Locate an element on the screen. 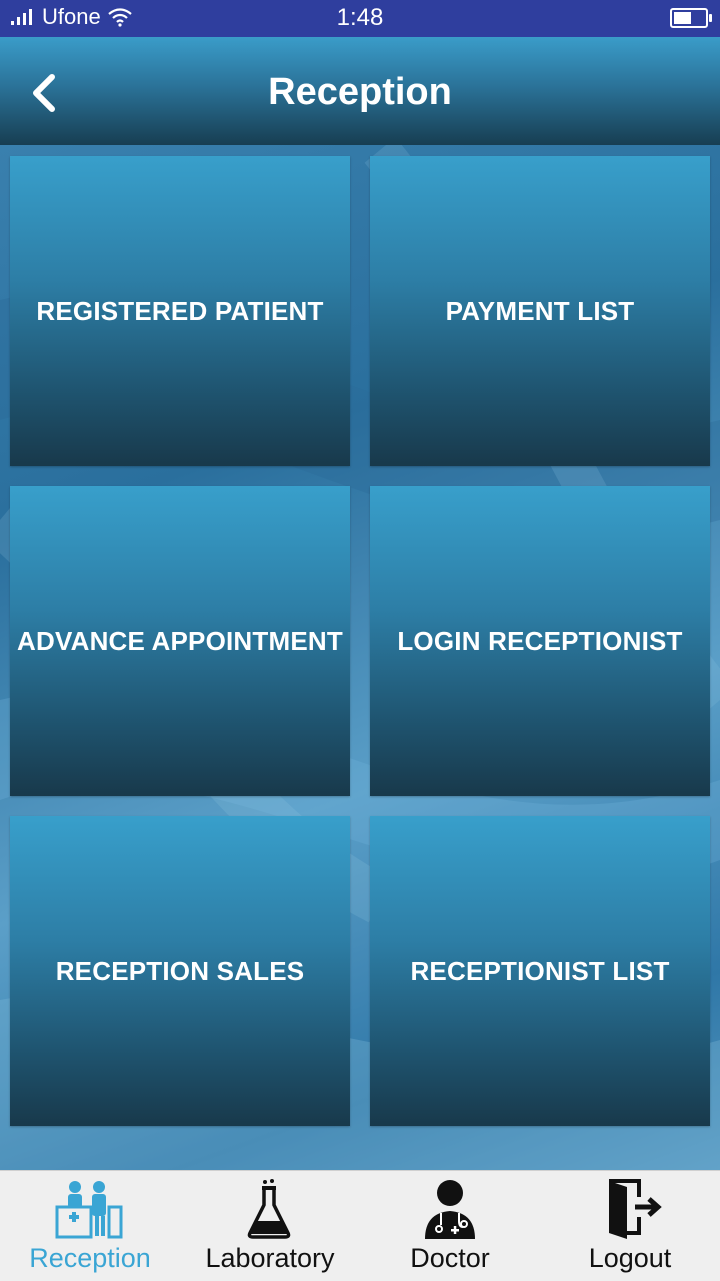  nav-label: Doctor is located at coordinates (450, 1258).